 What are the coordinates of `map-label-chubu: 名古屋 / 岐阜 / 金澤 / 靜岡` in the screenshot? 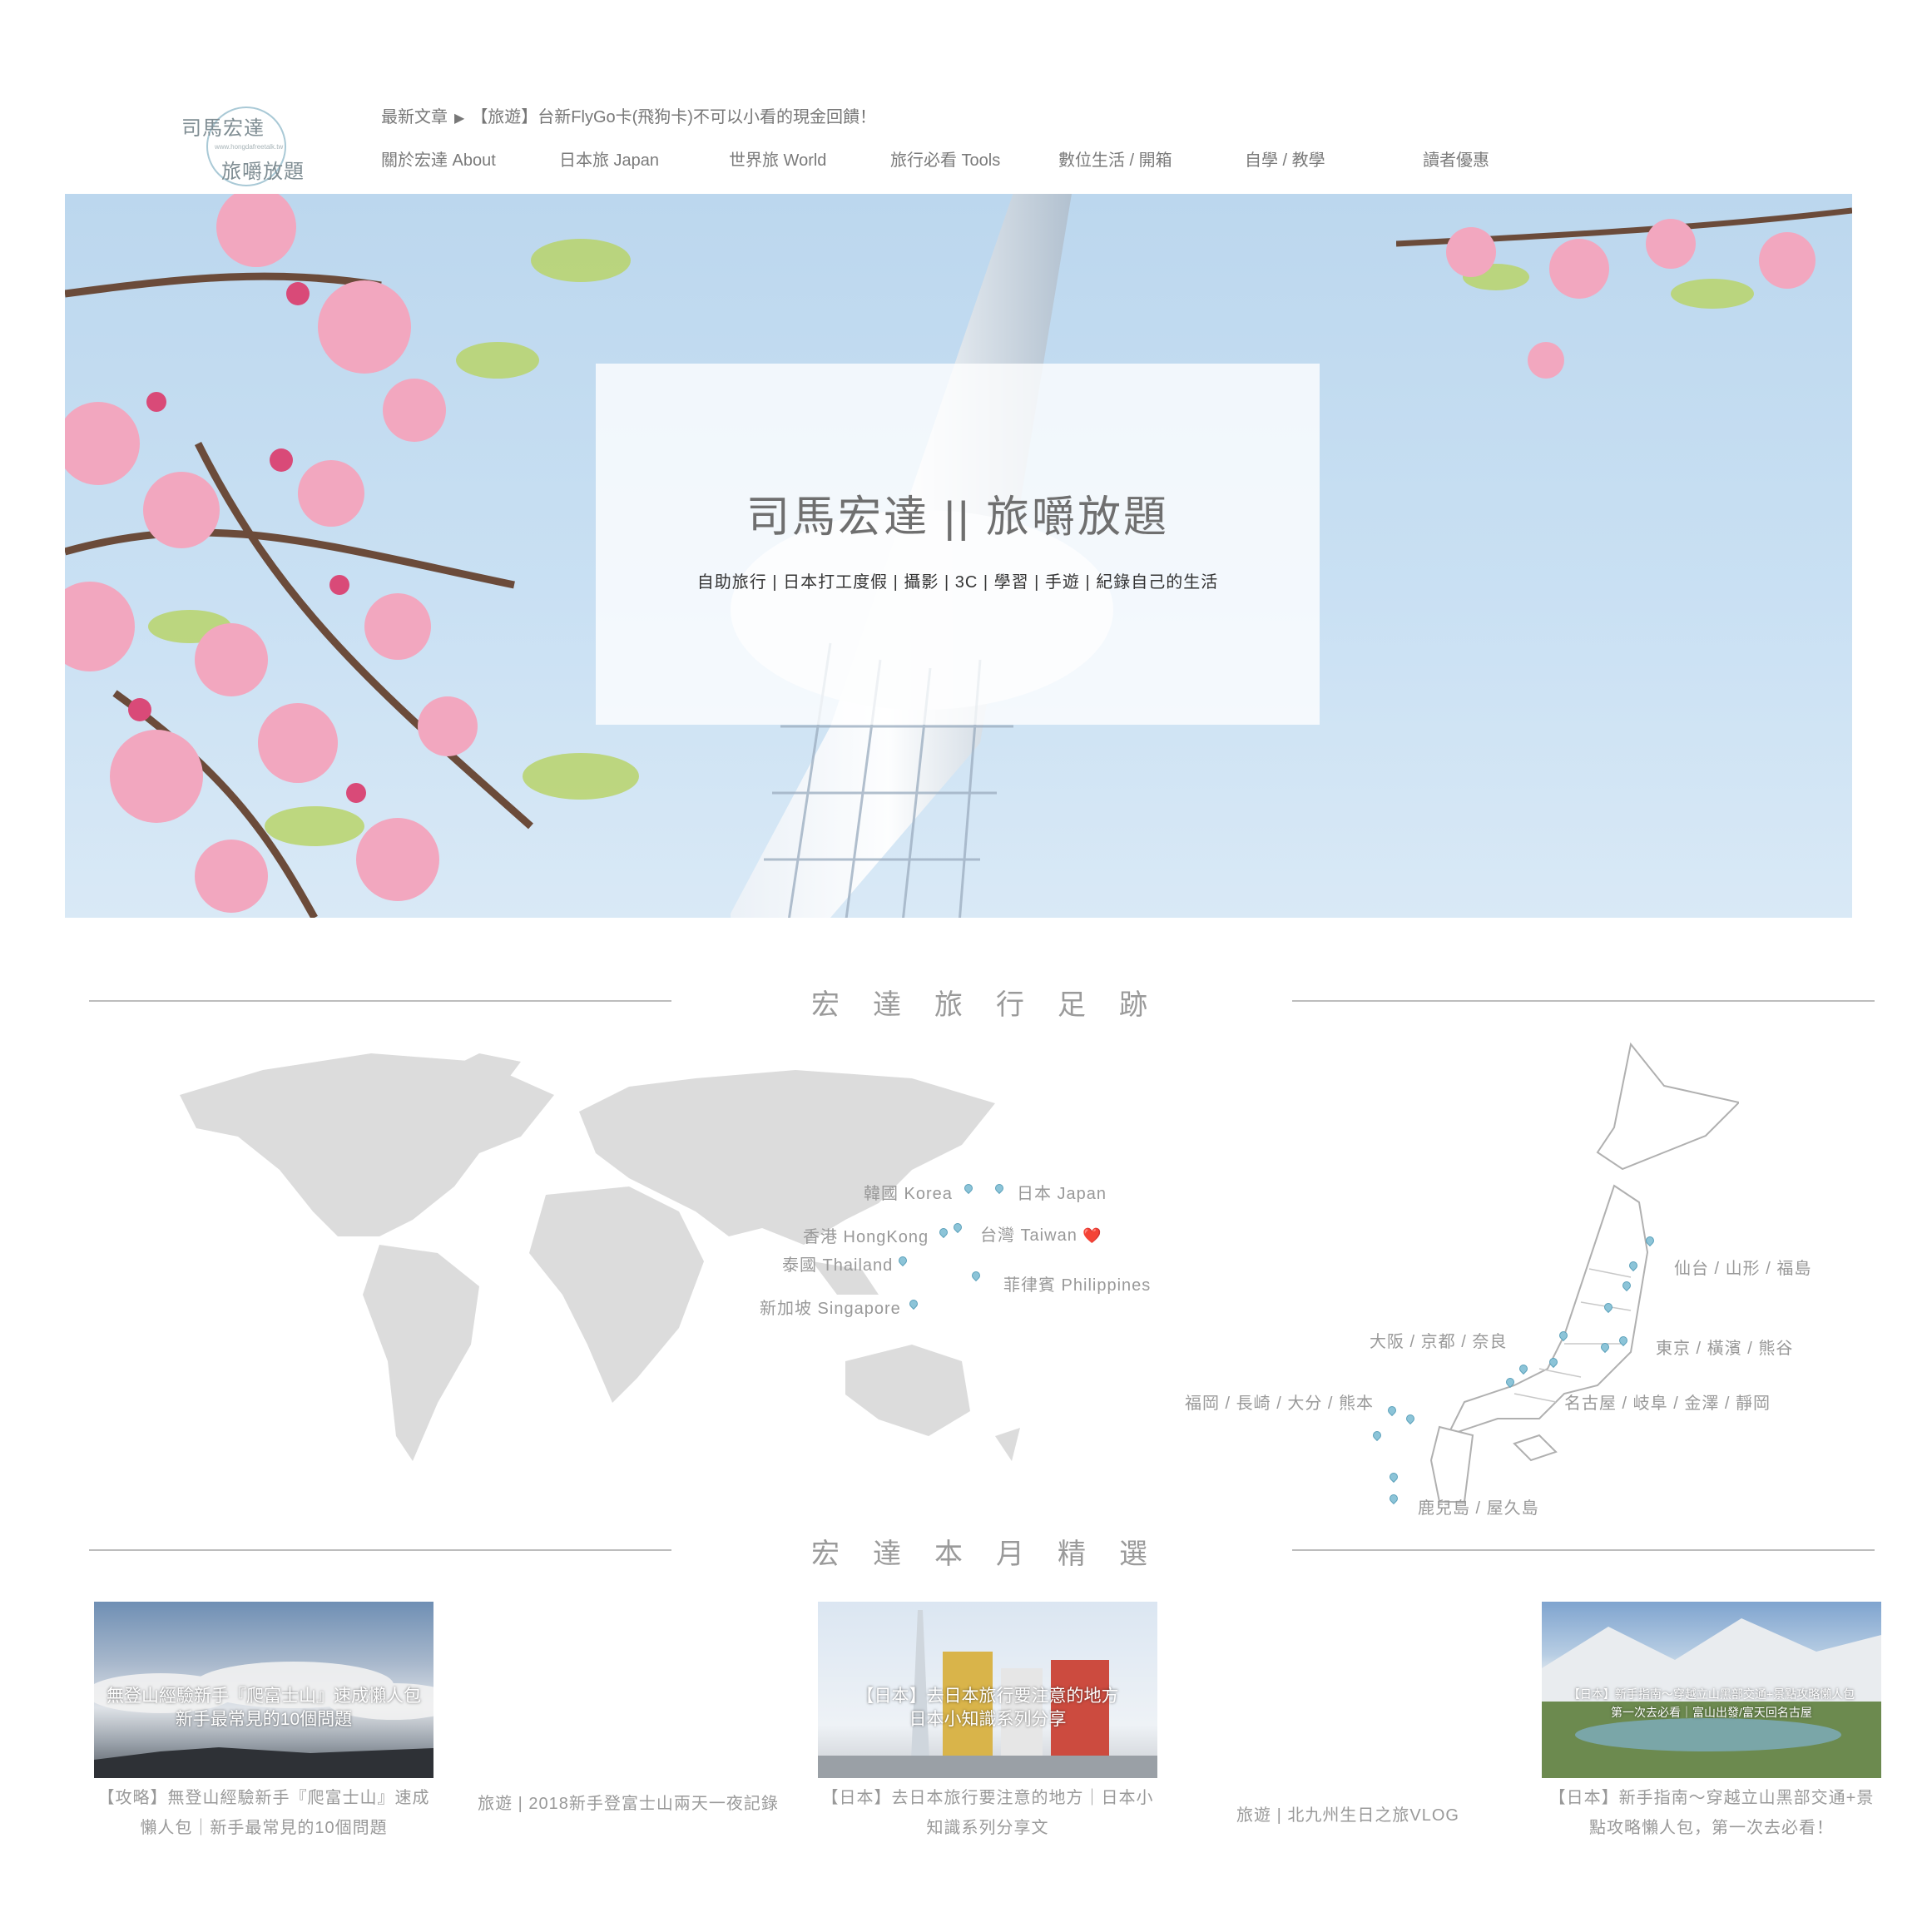 It's located at (1668, 1404).